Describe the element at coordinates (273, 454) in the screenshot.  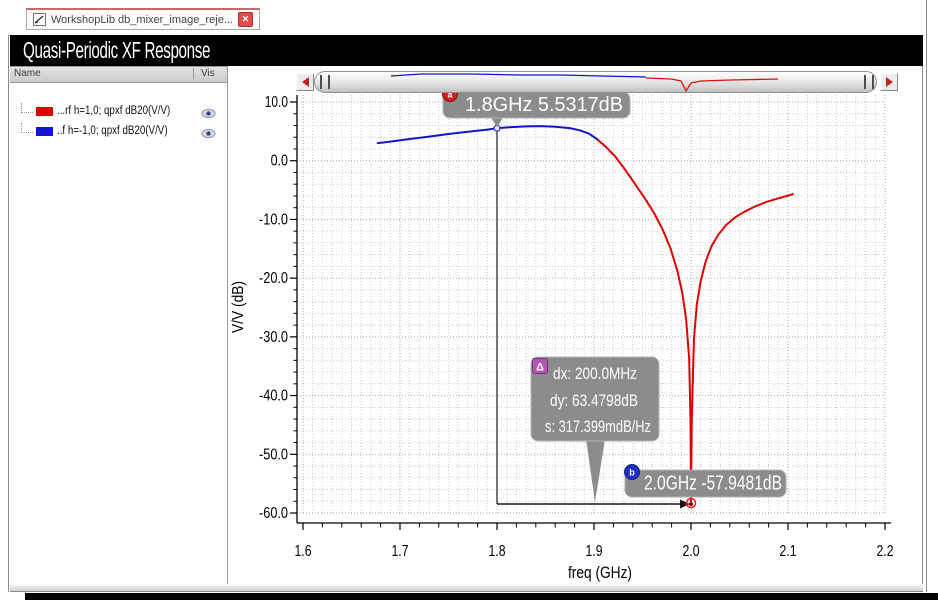
I see `svg-text: -50.0` at that location.